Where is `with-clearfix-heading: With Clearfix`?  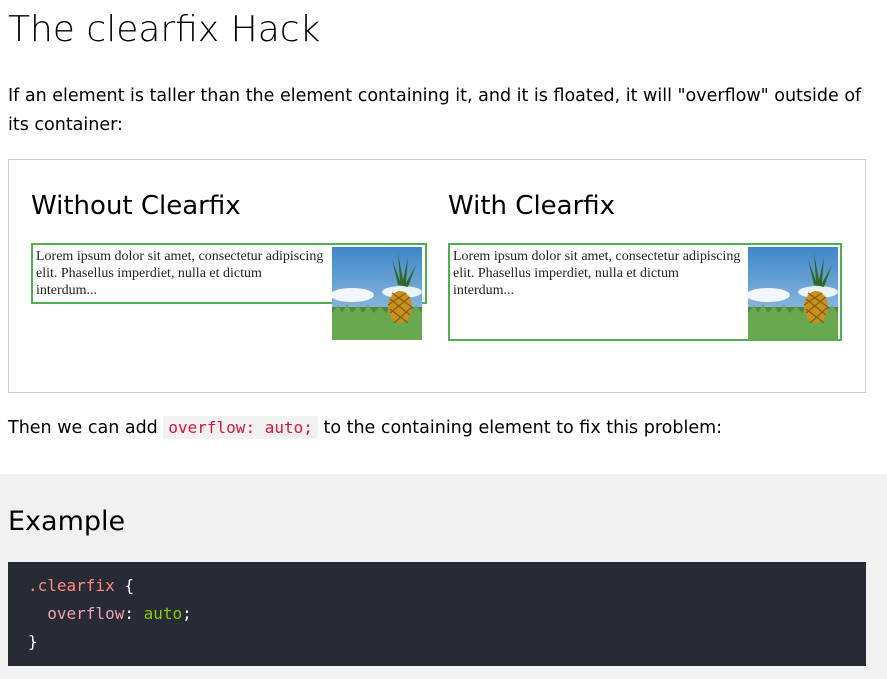
with-clearfix-heading: With Clearfix is located at coordinates (532, 206).